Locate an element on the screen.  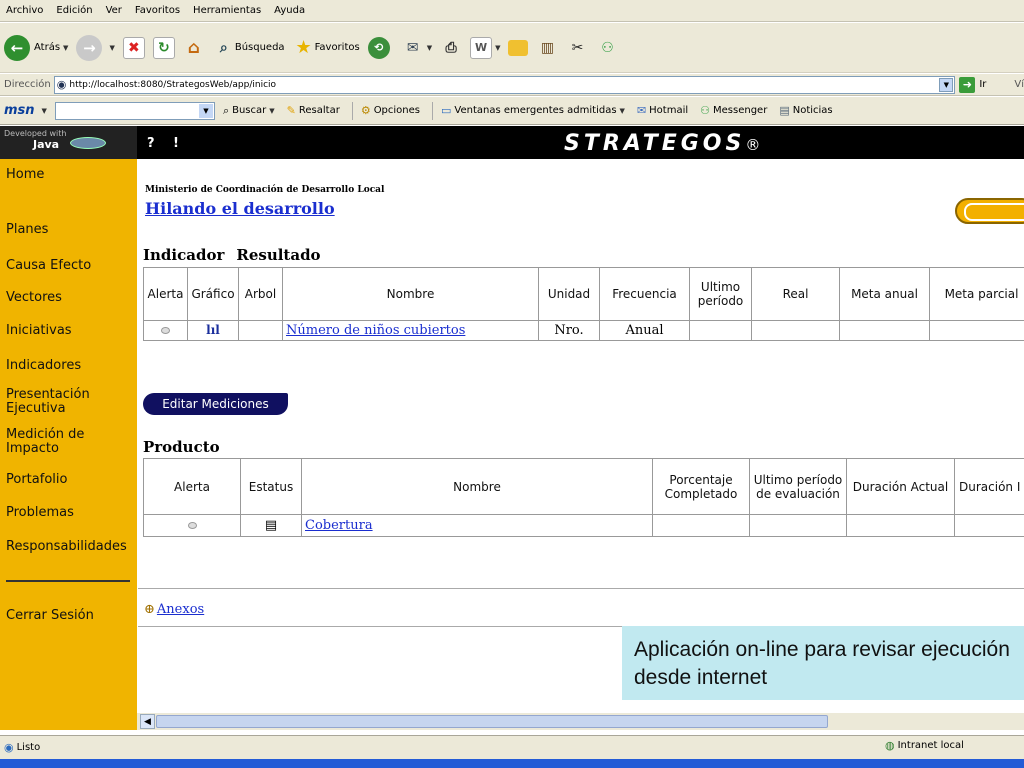
folder-button is located at coordinates (518, 47).